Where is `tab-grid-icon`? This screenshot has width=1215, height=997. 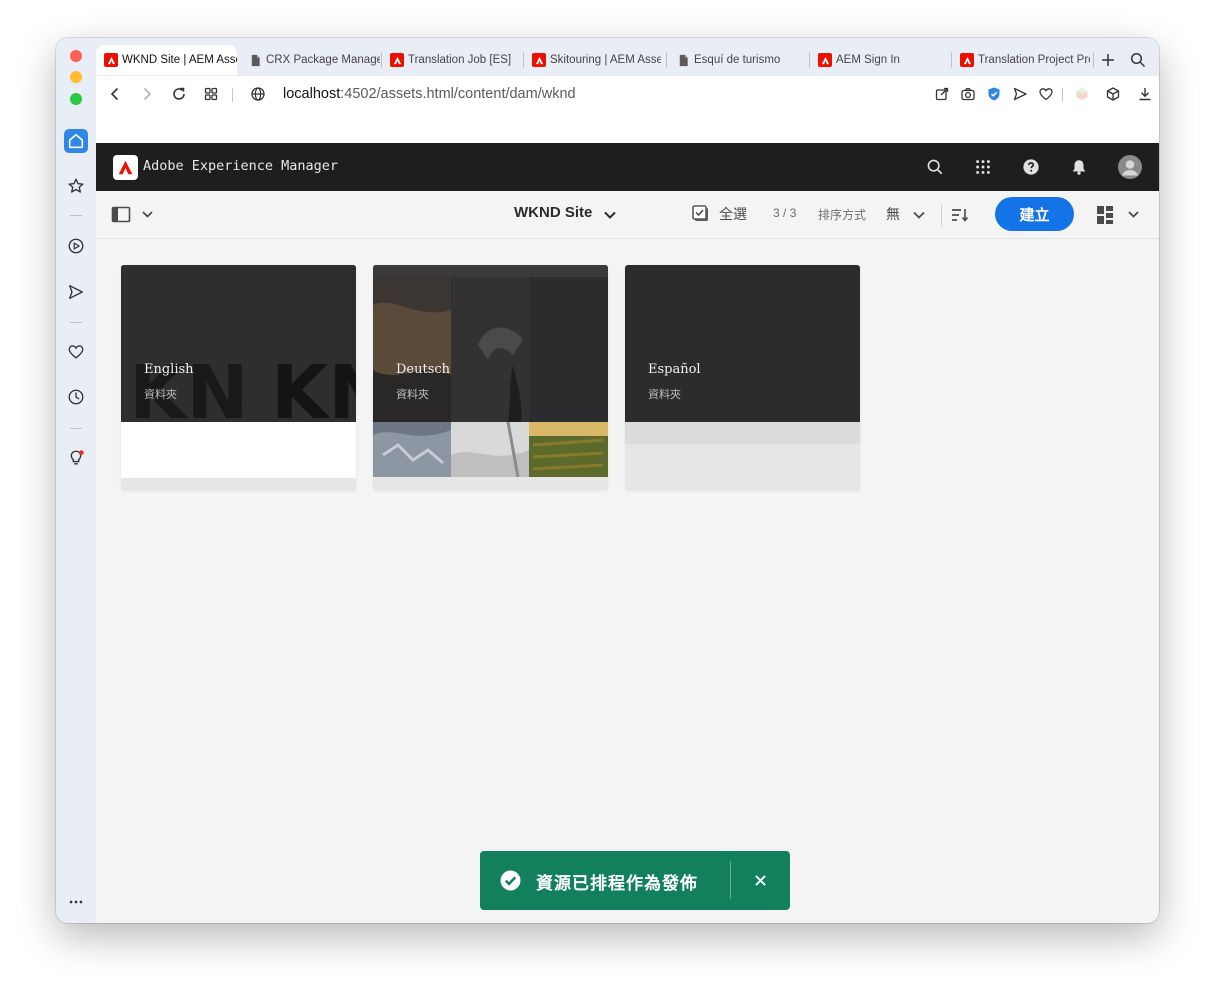 tab-grid-icon is located at coordinates (211, 94).